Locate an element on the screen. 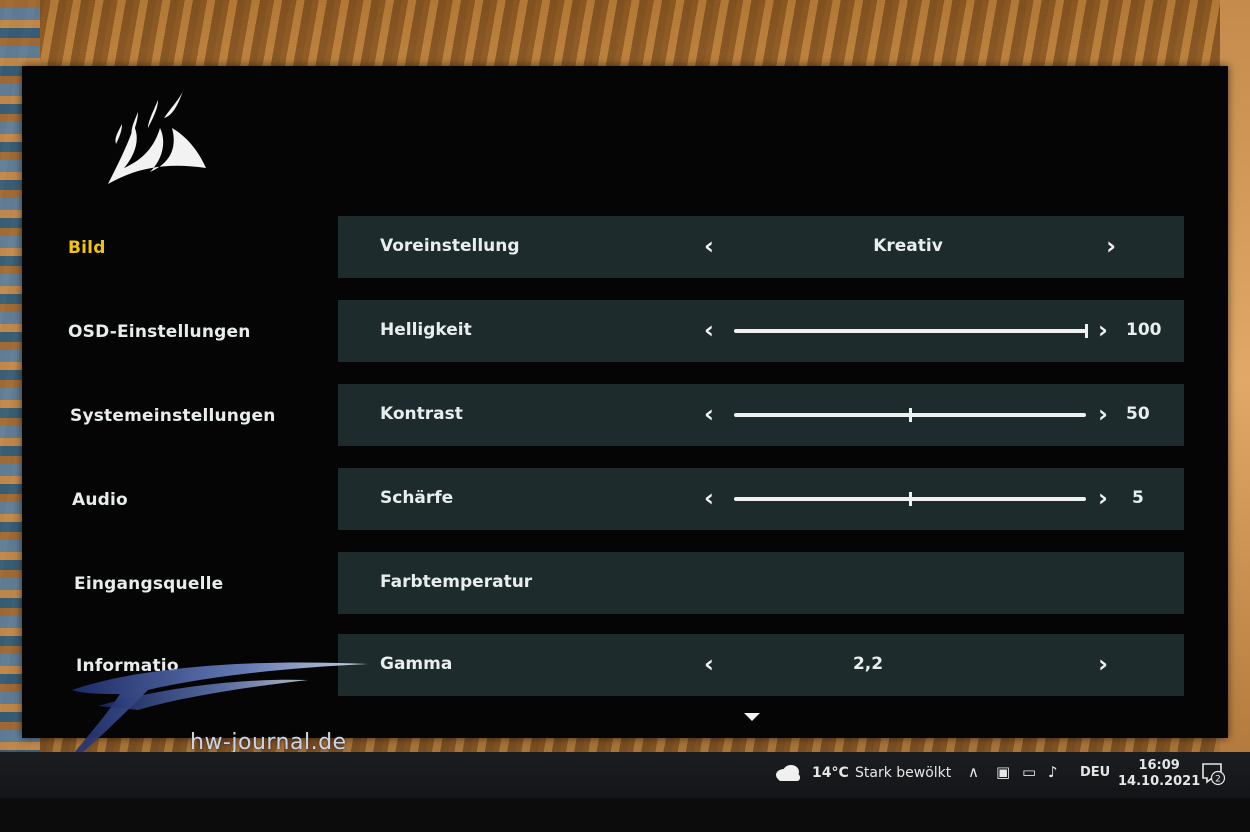  preset-value: Kreativ is located at coordinates (908, 246).